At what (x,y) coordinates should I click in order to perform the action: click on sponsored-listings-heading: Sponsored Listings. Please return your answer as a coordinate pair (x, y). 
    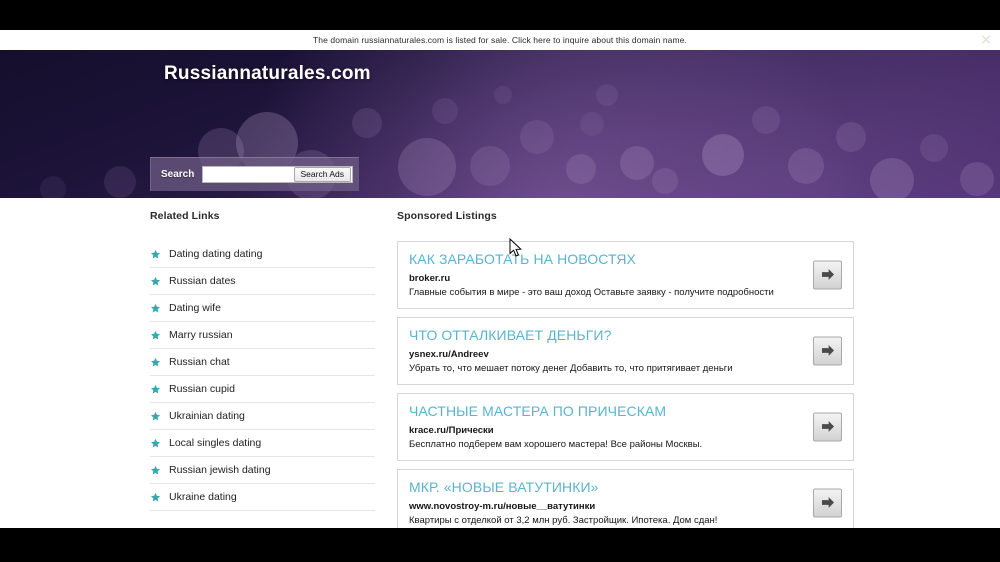
    Looking at the image, I should click on (447, 216).